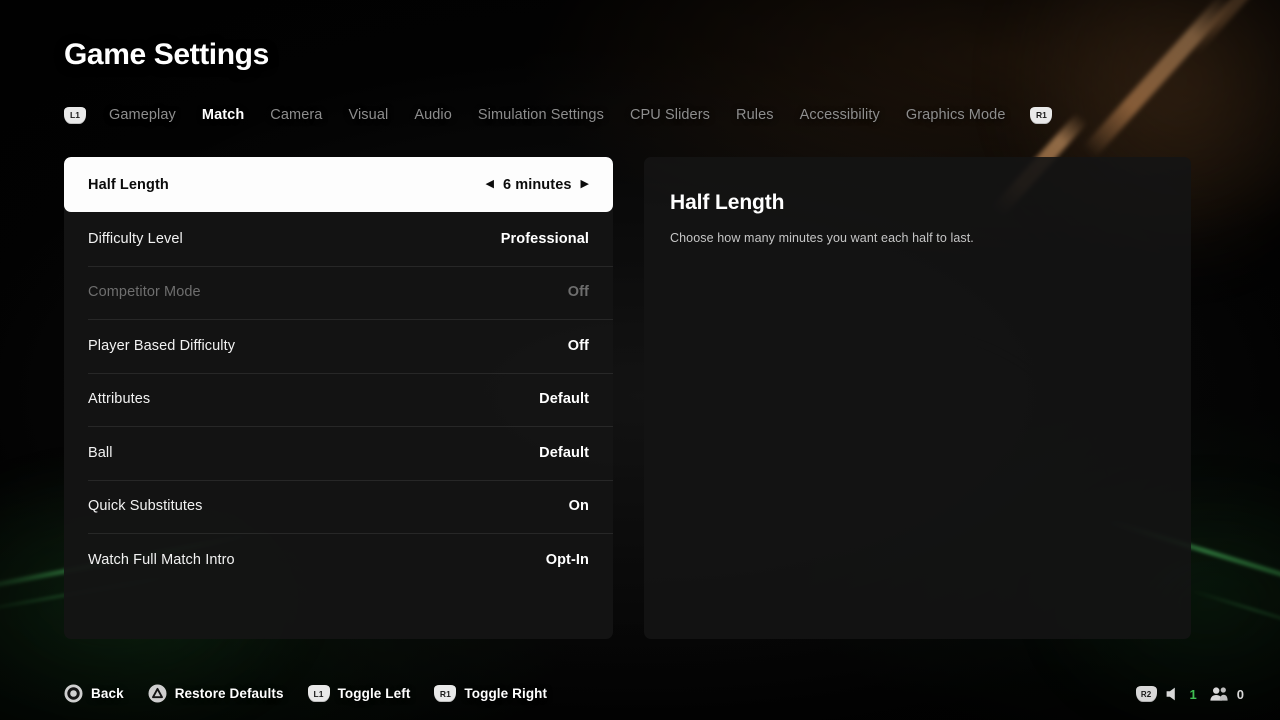 Image resolution: width=1280 pixels, height=720 pixels. What do you see at coordinates (755, 115) in the screenshot?
I see `tab-rules: Rules` at bounding box center [755, 115].